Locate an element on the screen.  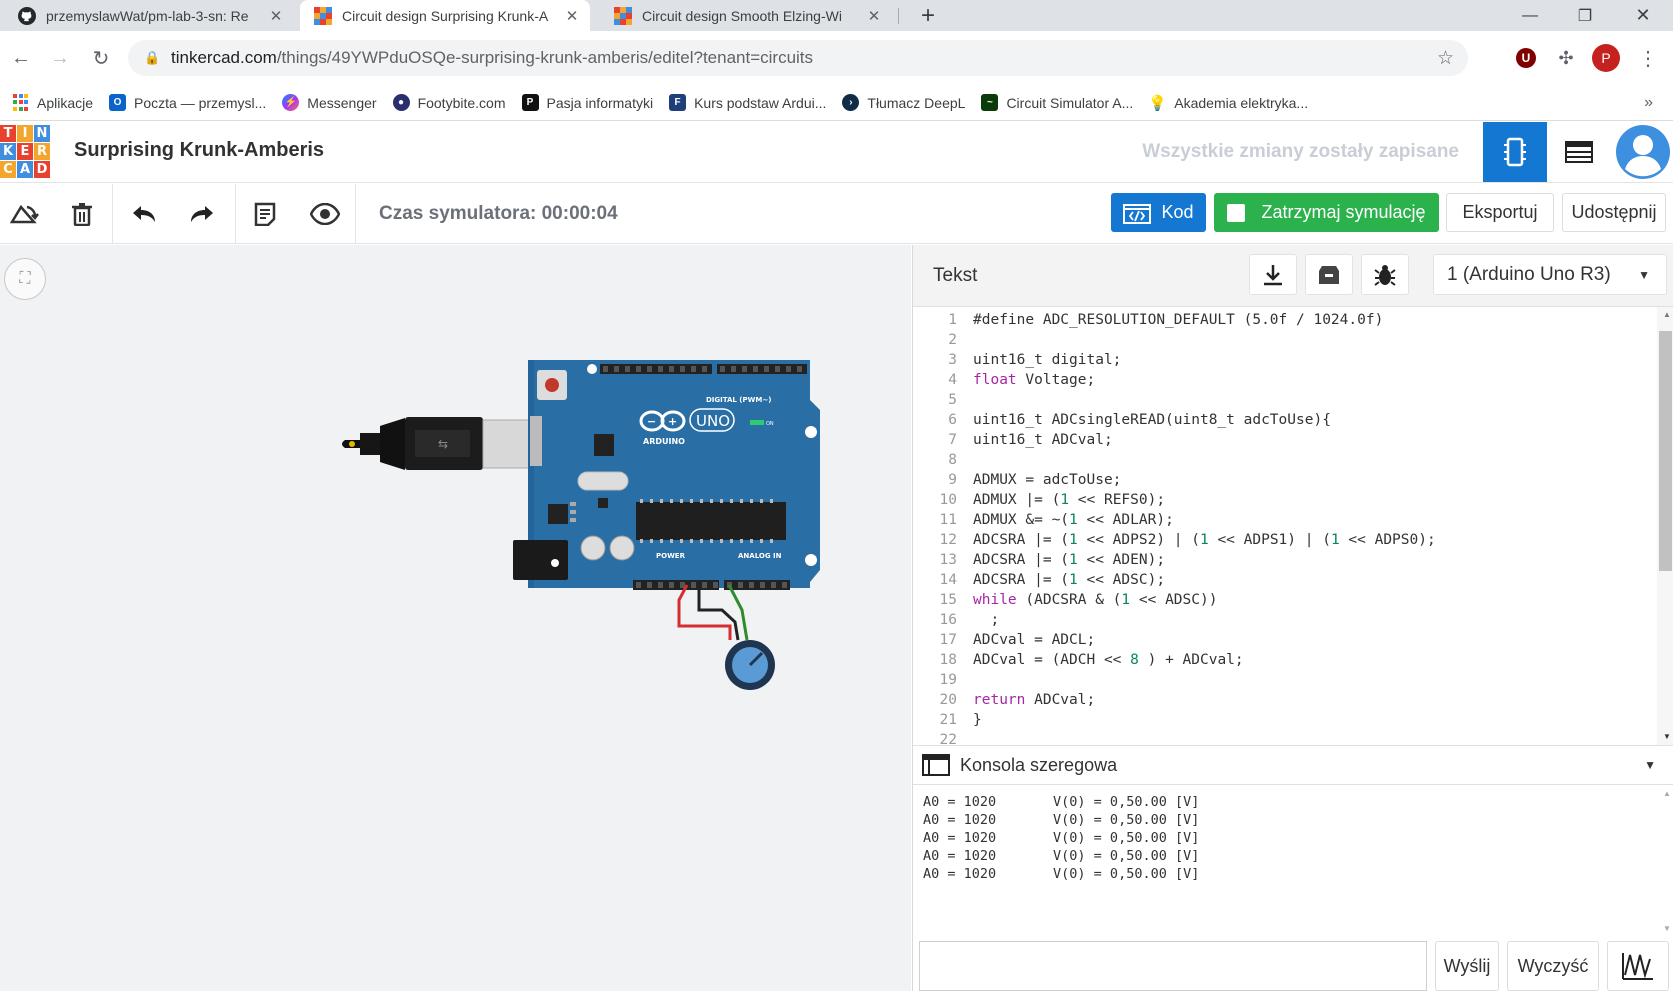
rotate-button is located at coordinates (24, 214).